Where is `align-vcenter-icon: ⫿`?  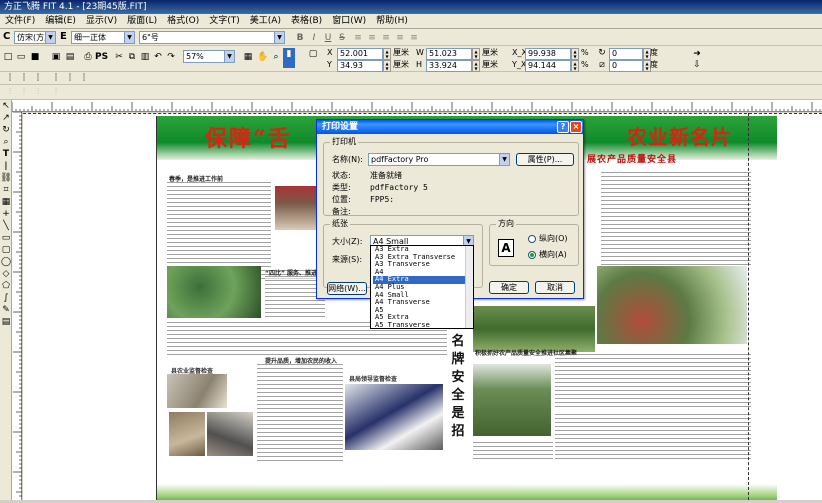 align-vcenter-icon: ⫿ is located at coordinates (70, 78).